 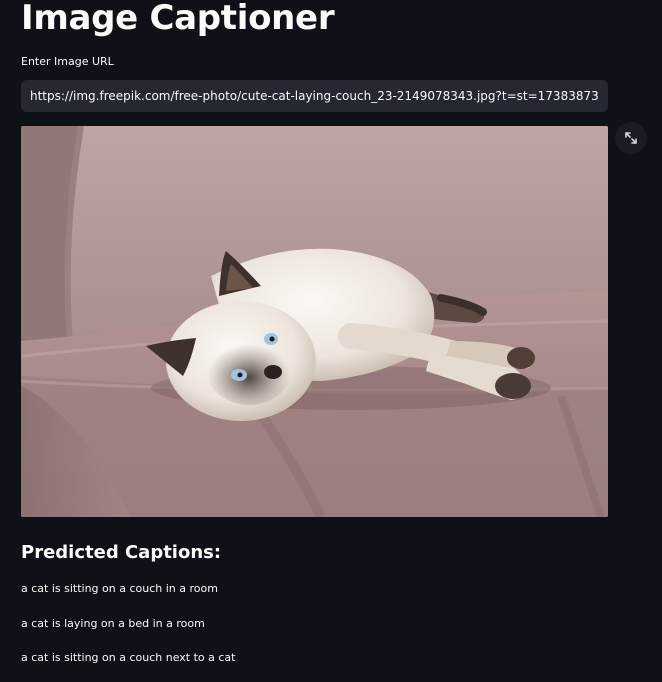 What do you see at coordinates (178, 19) in the screenshot?
I see `page-title: Image Captioner` at bounding box center [178, 19].